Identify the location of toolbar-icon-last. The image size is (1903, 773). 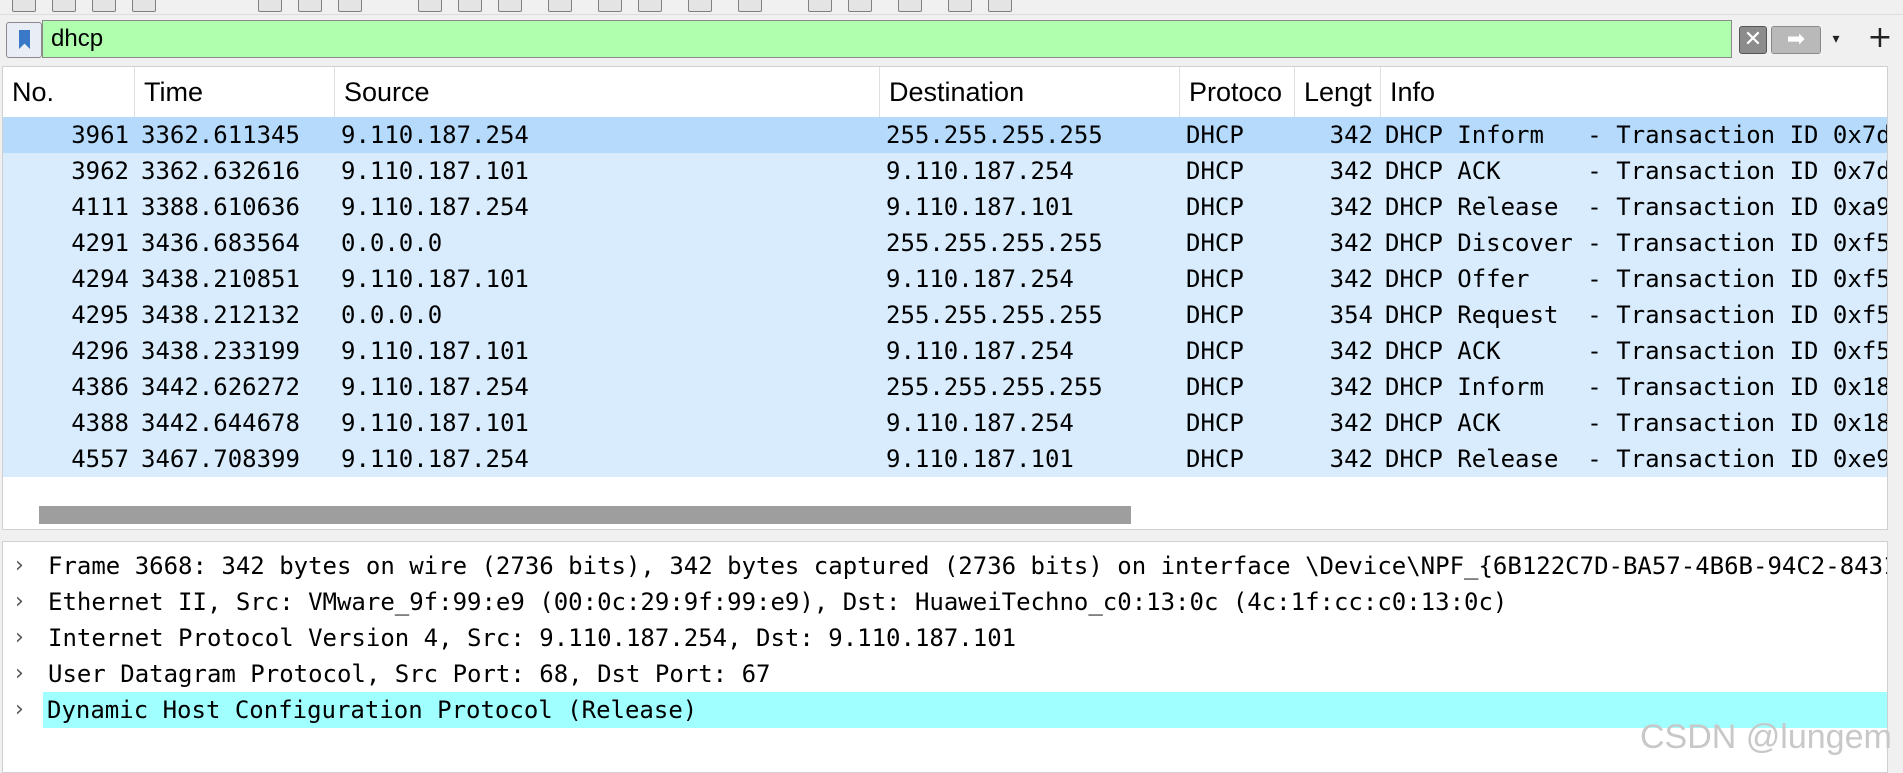
(650, 6).